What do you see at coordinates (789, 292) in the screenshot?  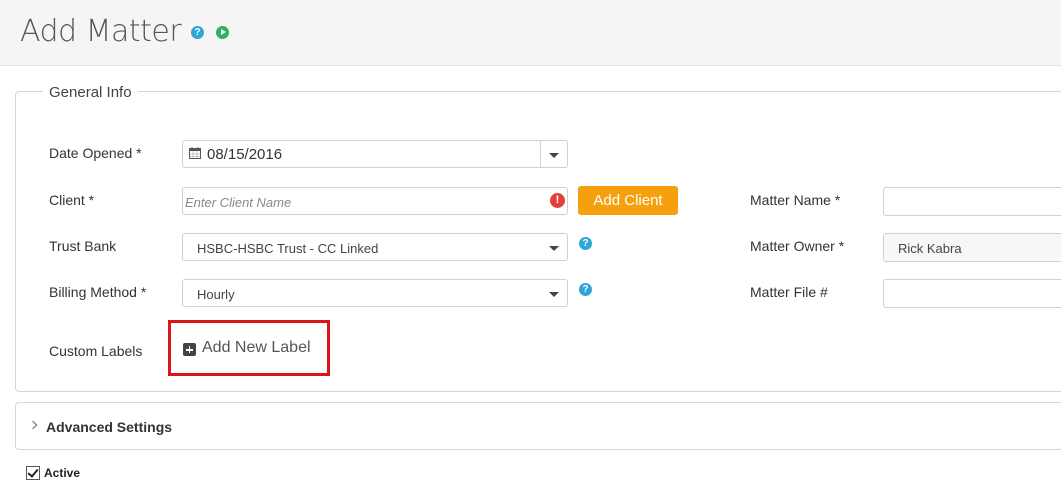 I see `matter-file-label: Matter File #` at bounding box center [789, 292].